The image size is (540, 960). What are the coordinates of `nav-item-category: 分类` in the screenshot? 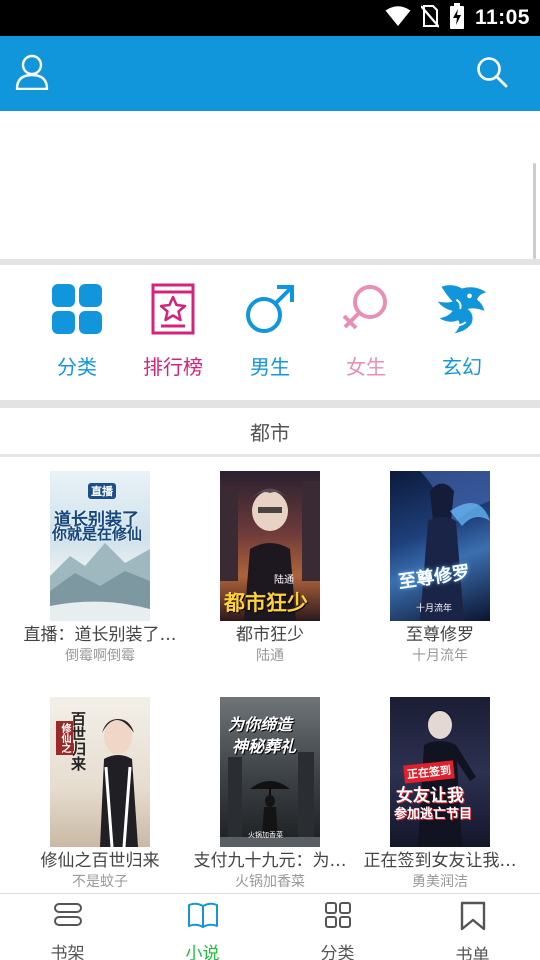 It's located at (337, 927).